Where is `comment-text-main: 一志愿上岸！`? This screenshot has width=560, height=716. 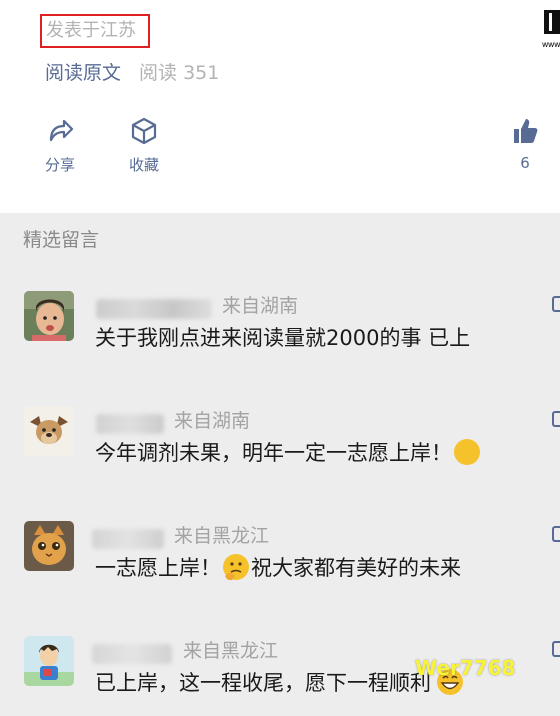 comment-text-main: 一志愿上岸！ is located at coordinates (158, 568).